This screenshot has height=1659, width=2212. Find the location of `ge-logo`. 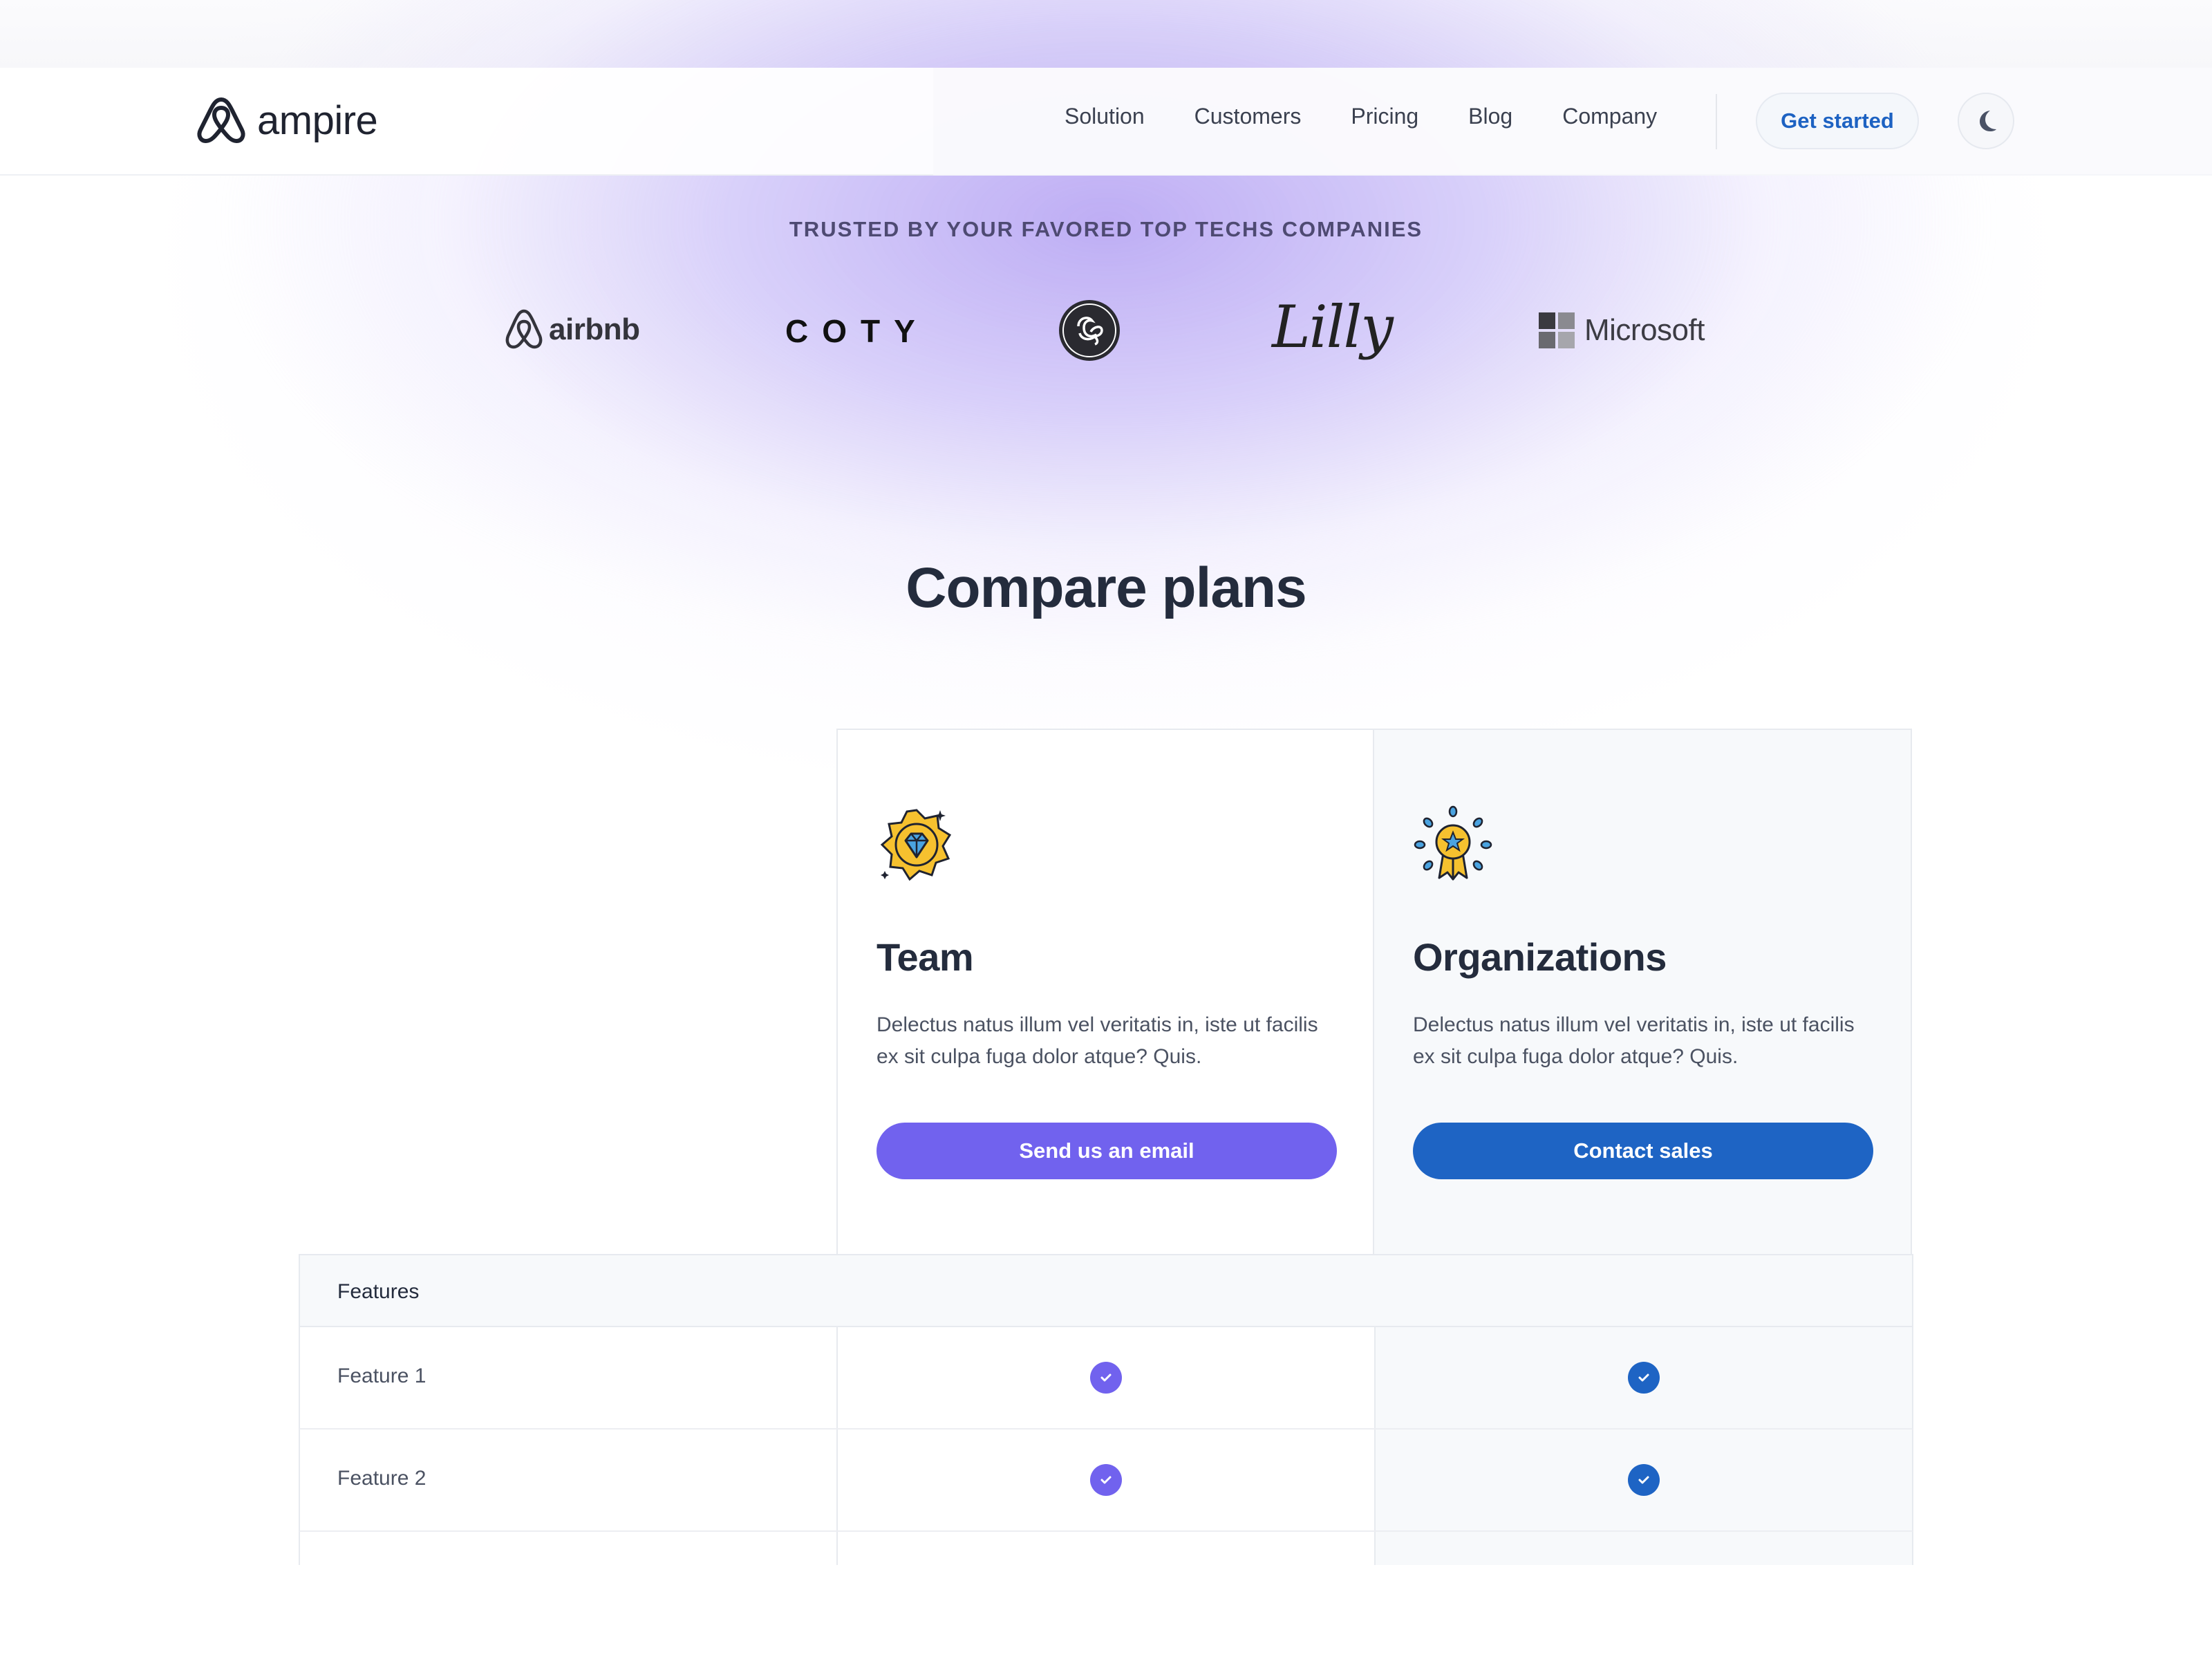

ge-logo is located at coordinates (1089, 330).